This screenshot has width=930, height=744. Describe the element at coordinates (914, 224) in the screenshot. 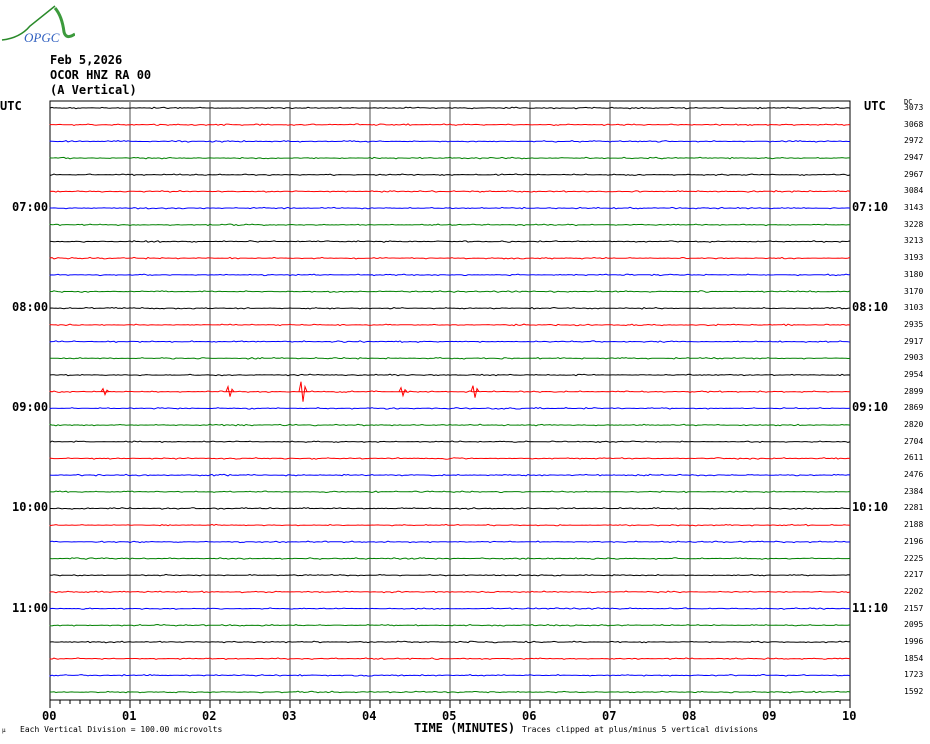

I see `dc-value: 3228` at that location.